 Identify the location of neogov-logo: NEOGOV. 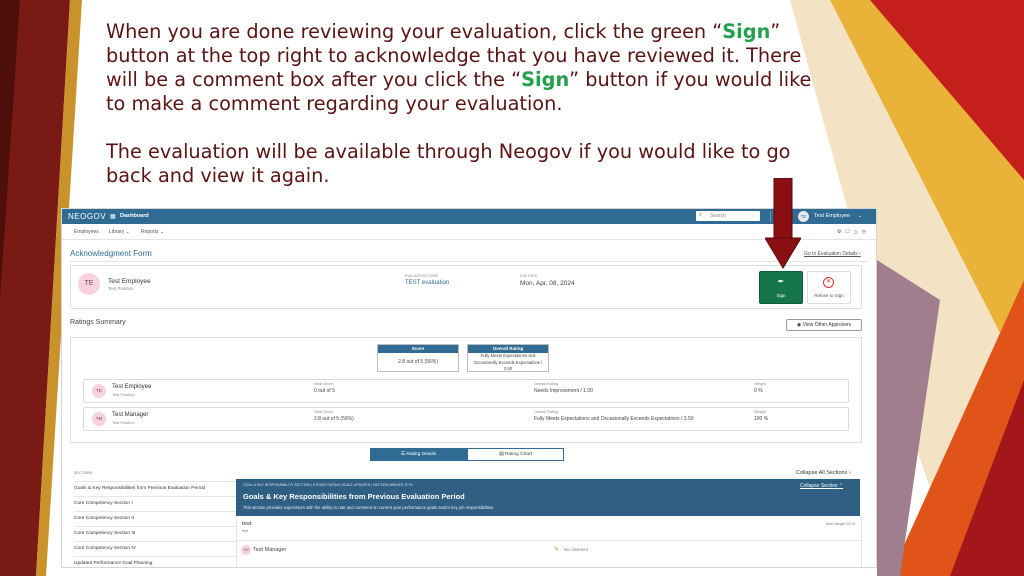
(87, 216).